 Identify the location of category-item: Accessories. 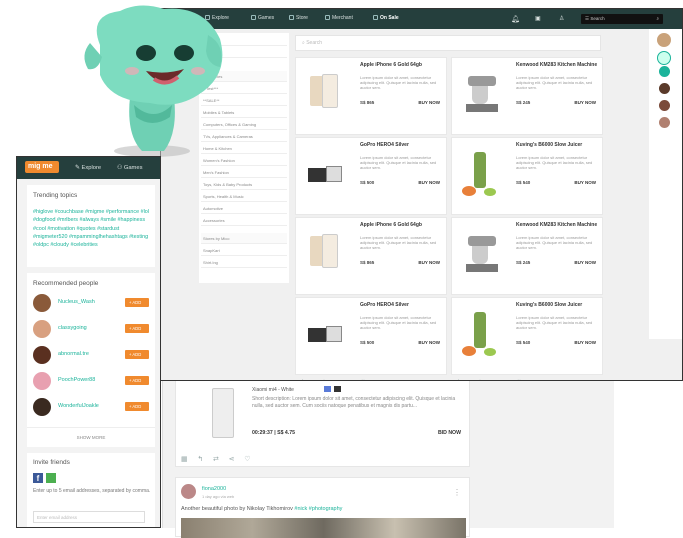
(244, 220).